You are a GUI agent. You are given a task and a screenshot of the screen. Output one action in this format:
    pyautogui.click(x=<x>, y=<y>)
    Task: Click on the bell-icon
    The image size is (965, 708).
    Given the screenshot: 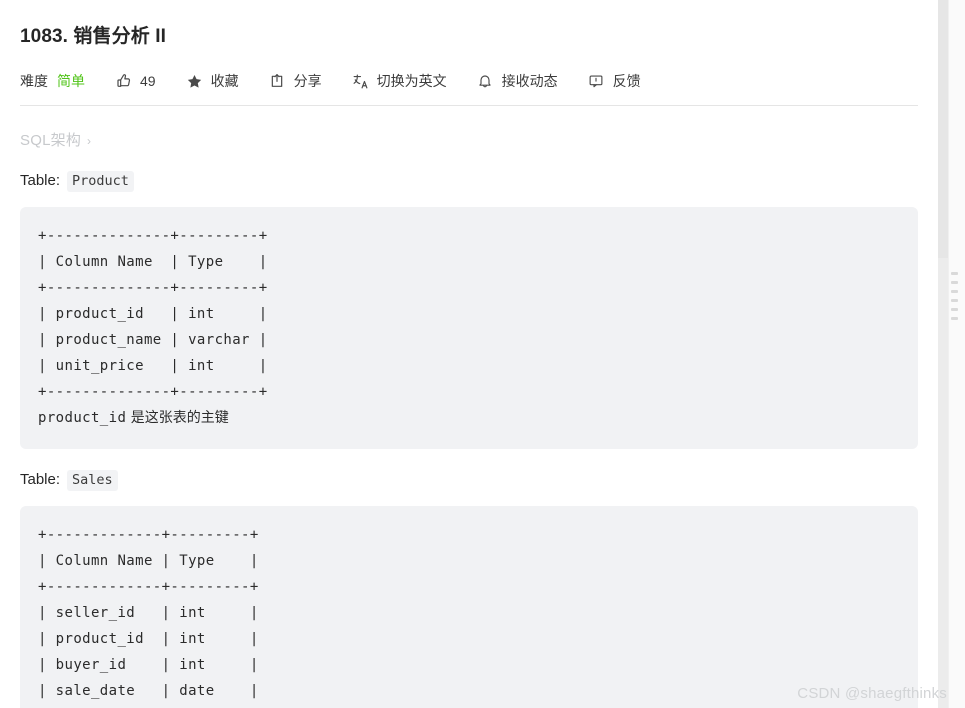 What is the action you would take?
    pyautogui.click(x=485, y=81)
    